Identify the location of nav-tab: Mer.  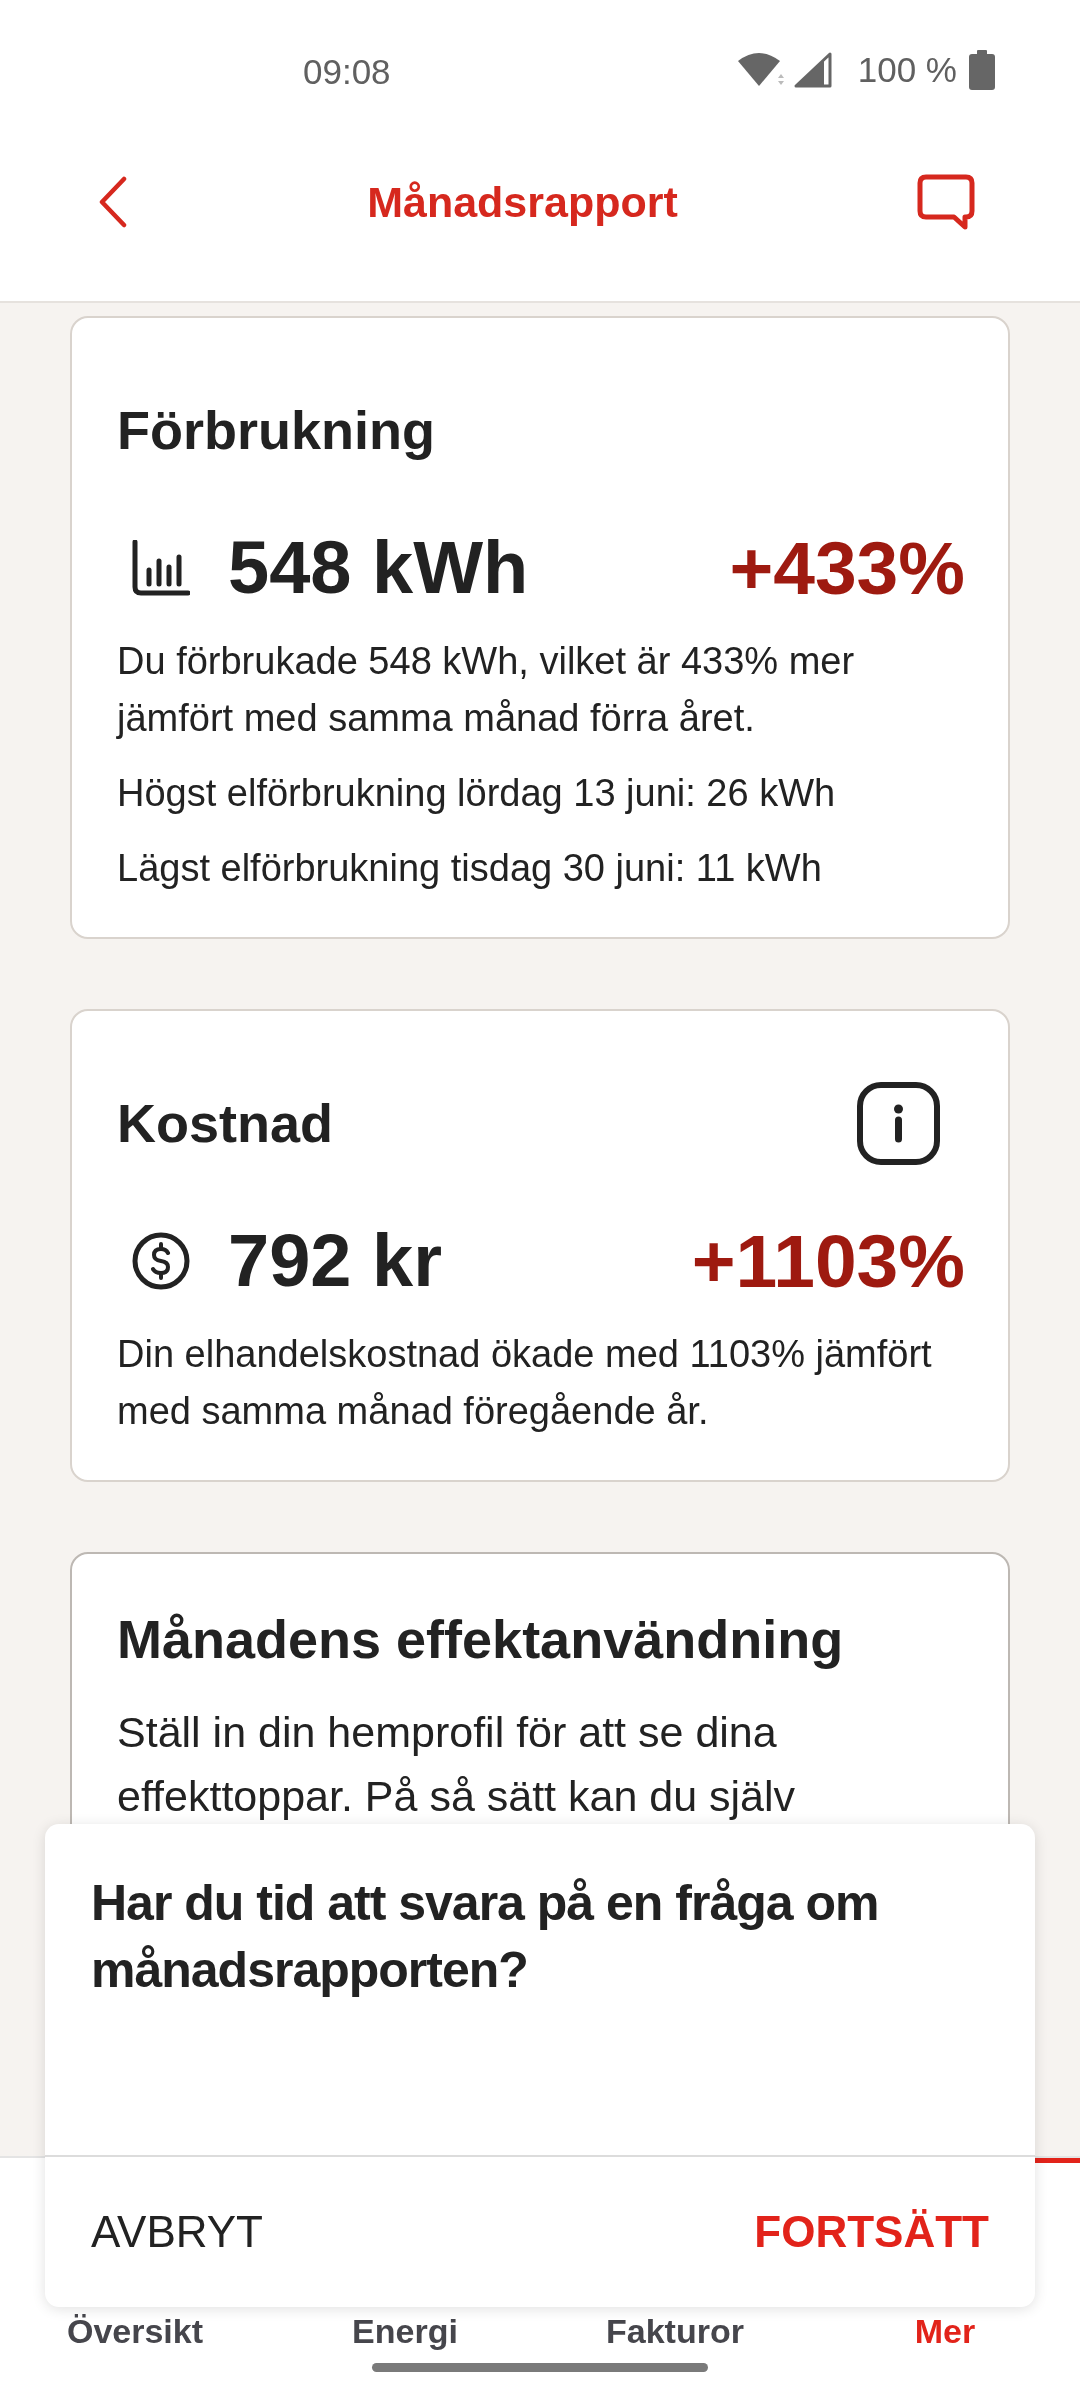
(945, 2331).